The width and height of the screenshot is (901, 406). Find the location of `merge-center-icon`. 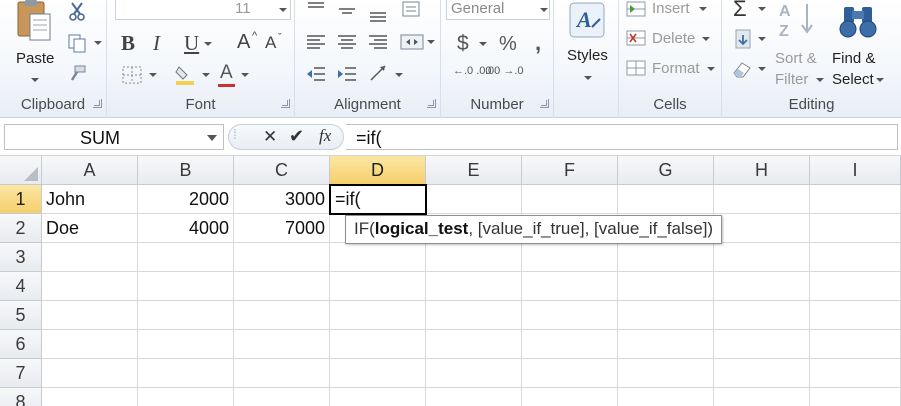

merge-center-icon is located at coordinates (412, 42).